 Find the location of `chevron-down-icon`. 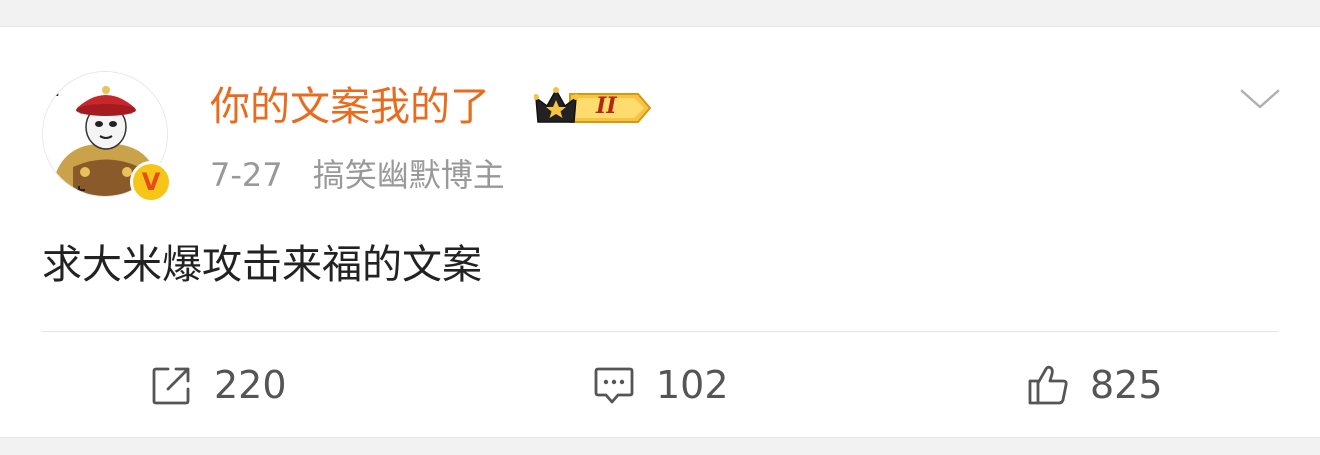

chevron-down-icon is located at coordinates (1260, 99).